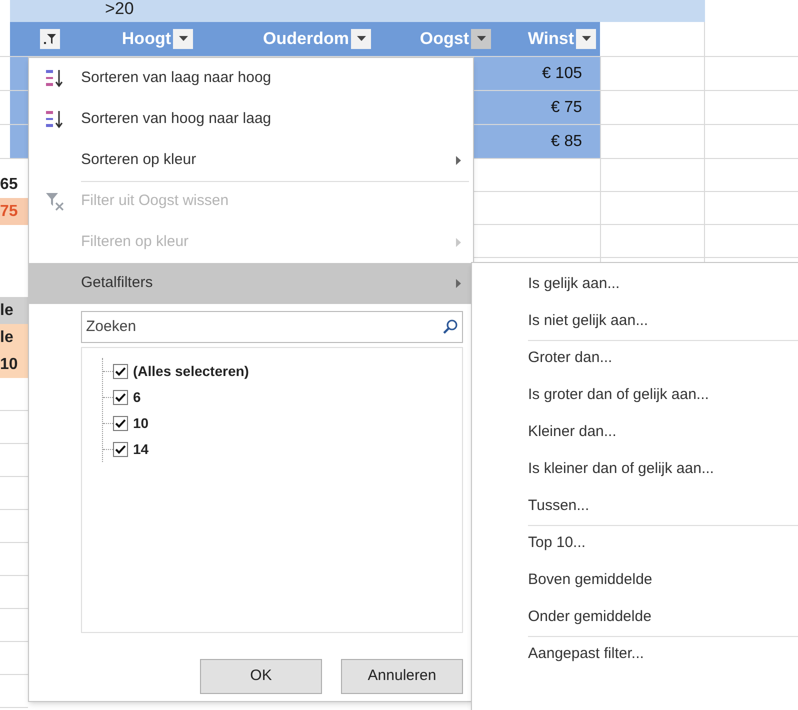 The image size is (798, 710). I want to click on menu-item: Sorteren op kleur, so click(251, 160).